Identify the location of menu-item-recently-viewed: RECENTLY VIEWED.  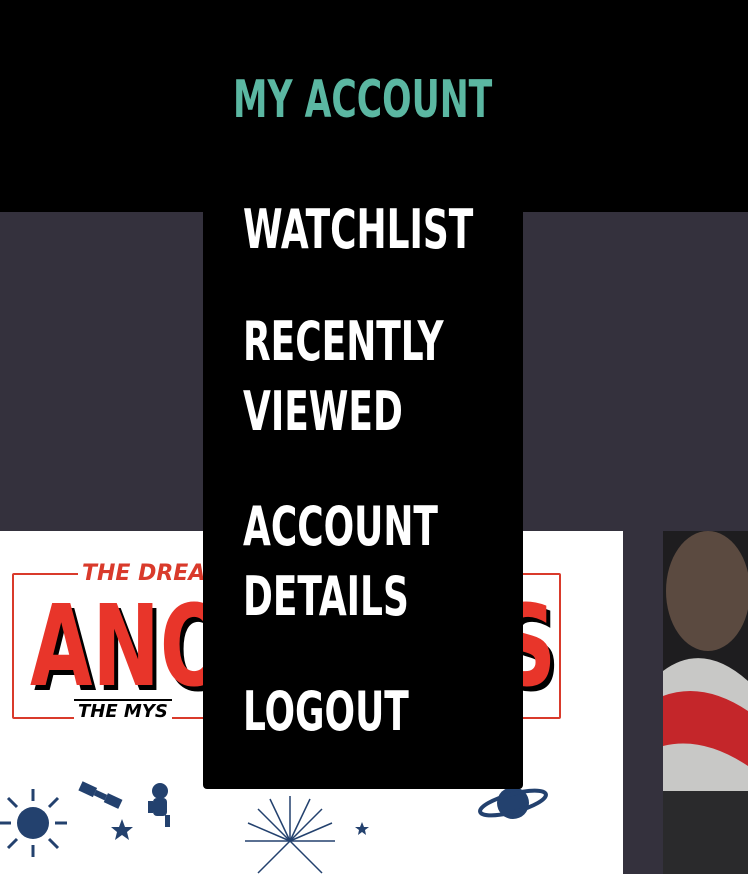
(343, 377).